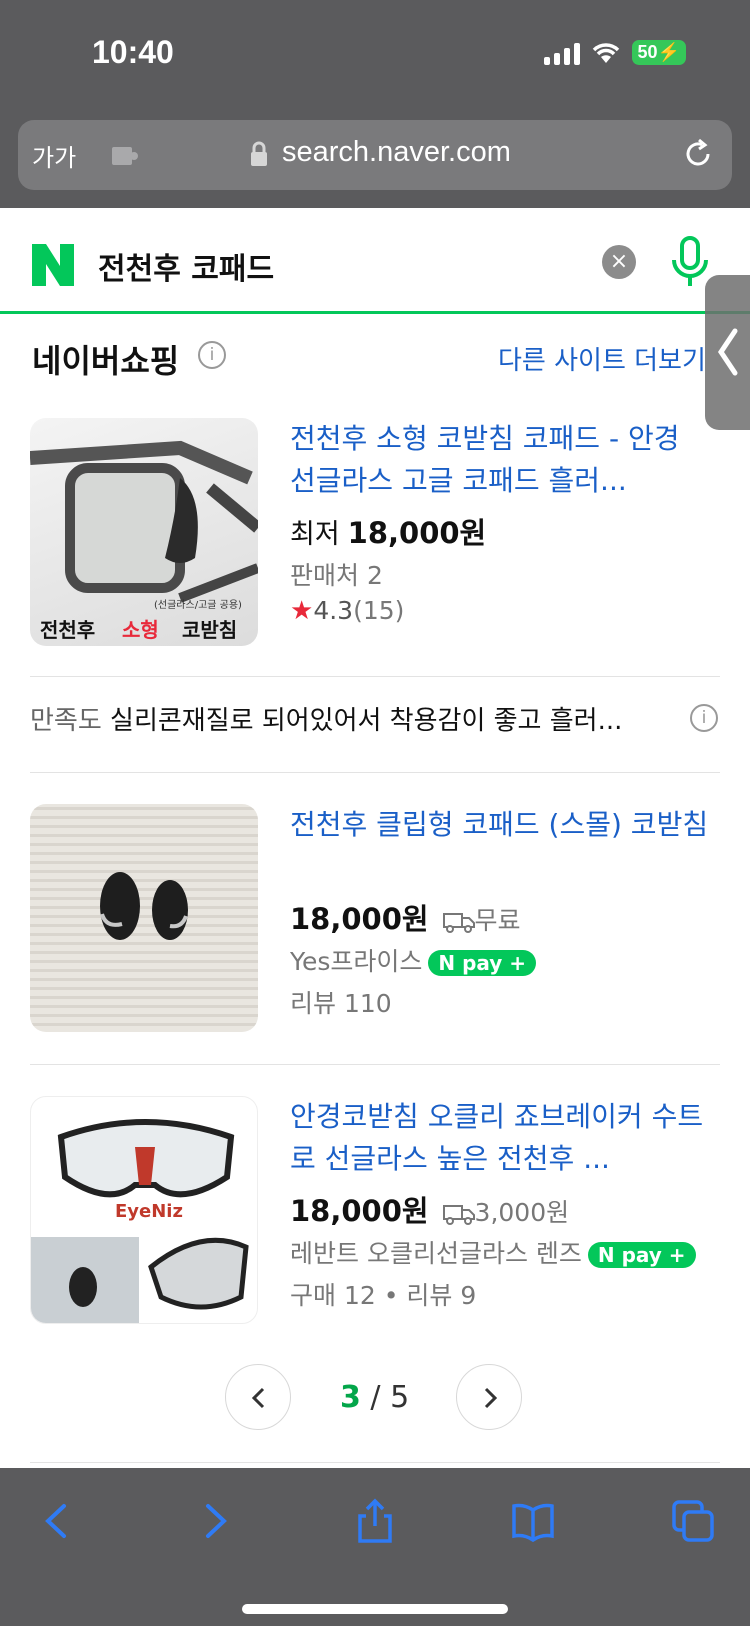 This screenshot has width=750, height=1626. Describe the element at coordinates (57, 1521) in the screenshot. I see `back-arrow-icon` at that location.